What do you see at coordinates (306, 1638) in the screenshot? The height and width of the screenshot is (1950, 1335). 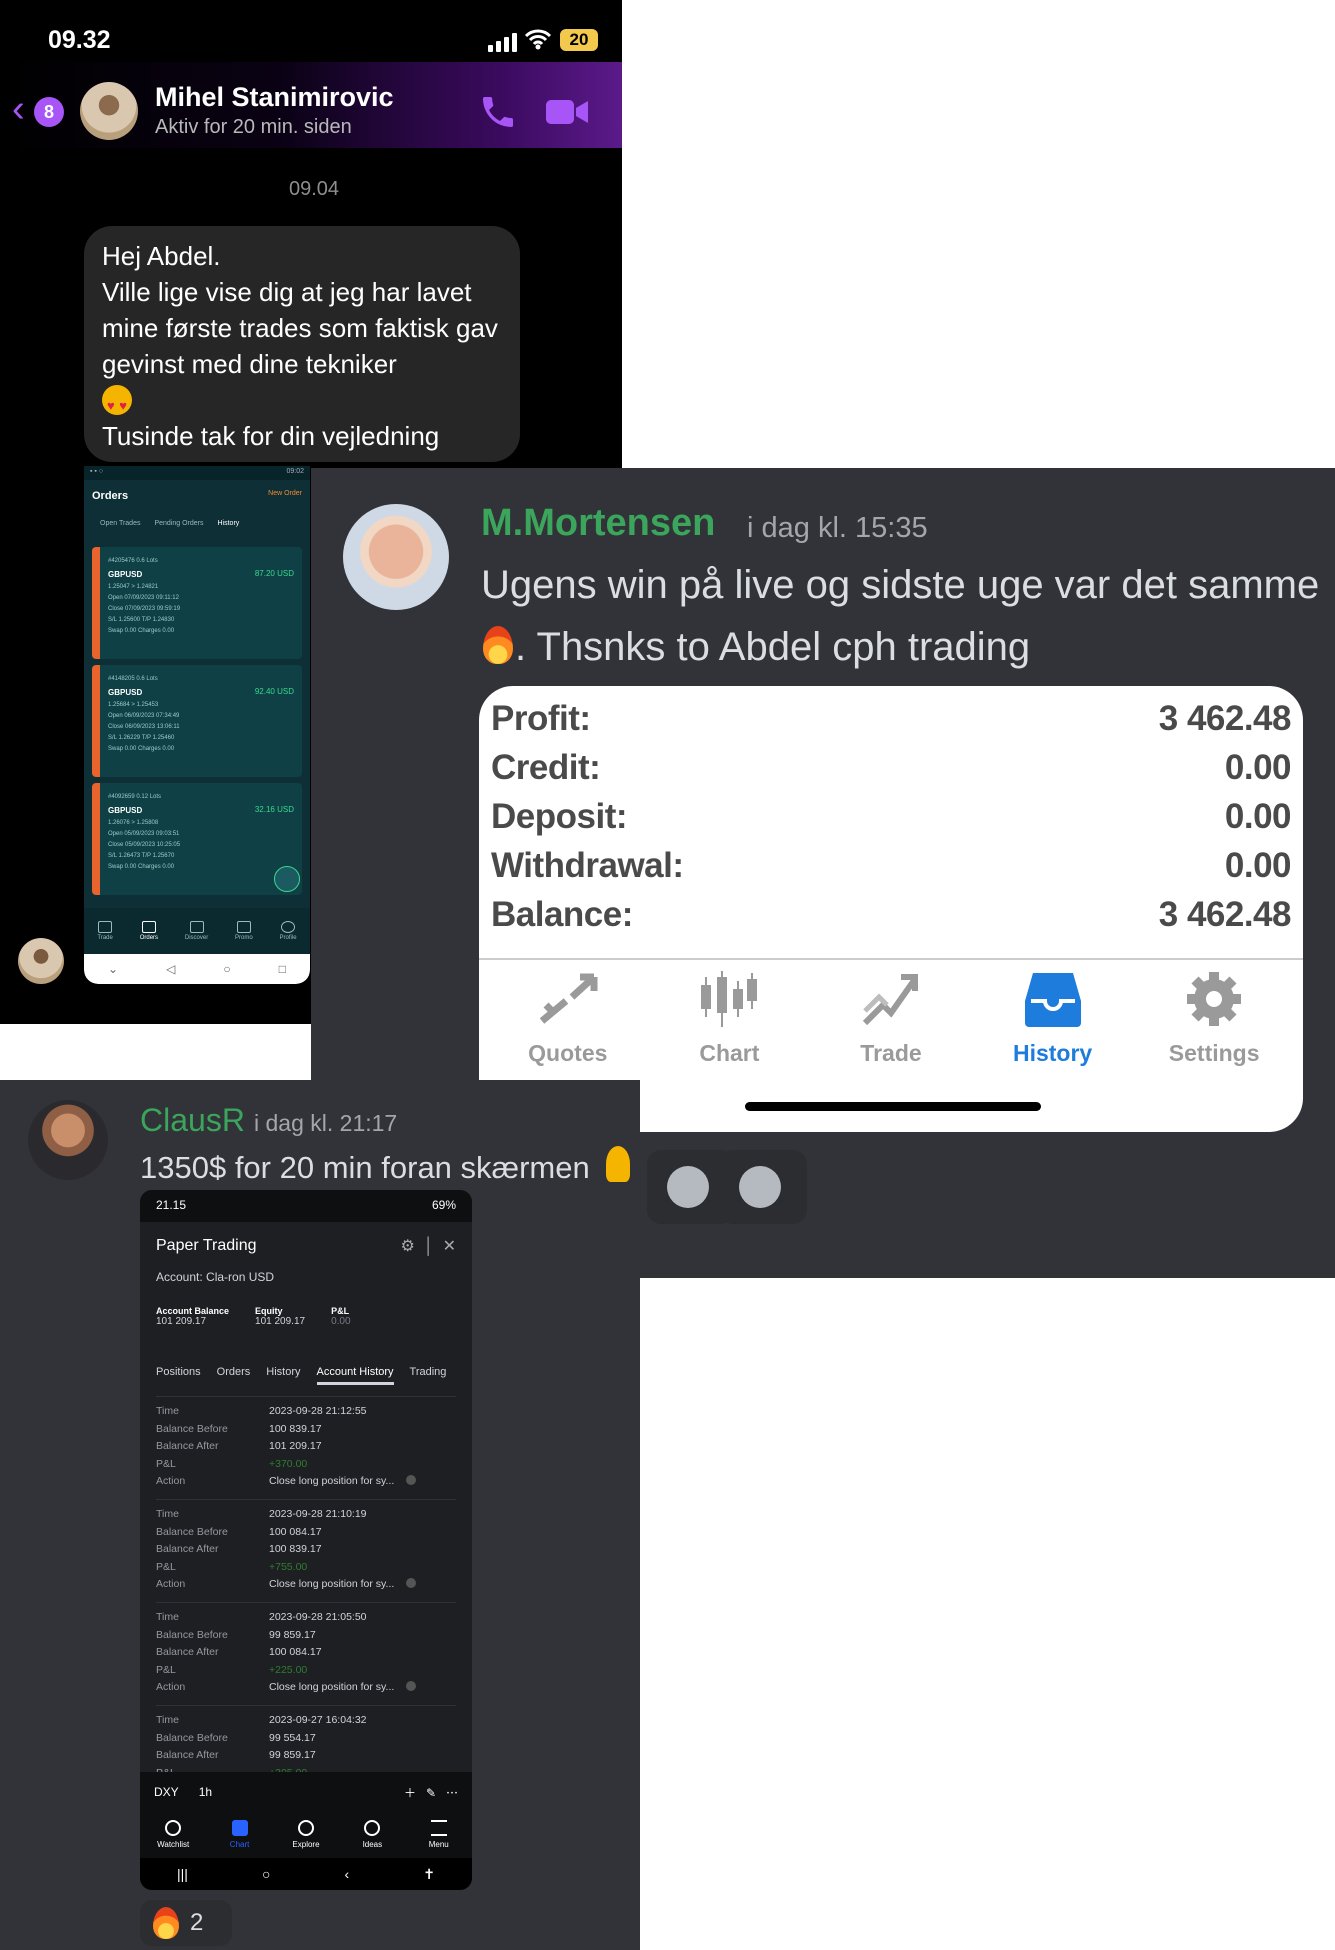 I see `record-field: Balance Before 99 859.17` at bounding box center [306, 1638].